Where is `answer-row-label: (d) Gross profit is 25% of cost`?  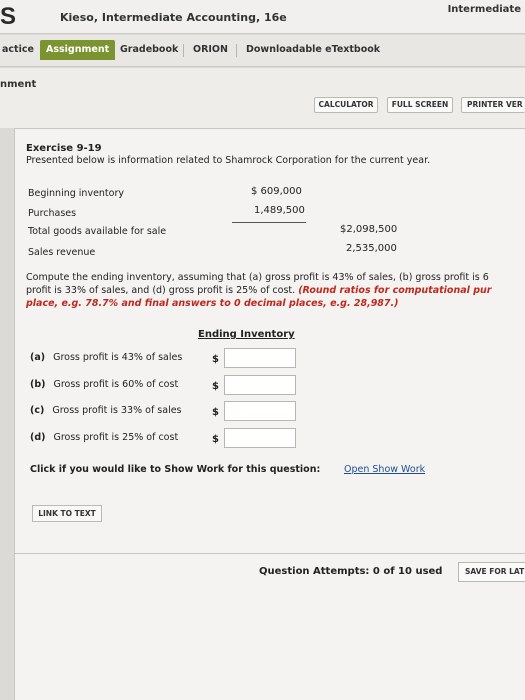 answer-row-label: (d) Gross profit is 25% of cost is located at coordinates (104, 437).